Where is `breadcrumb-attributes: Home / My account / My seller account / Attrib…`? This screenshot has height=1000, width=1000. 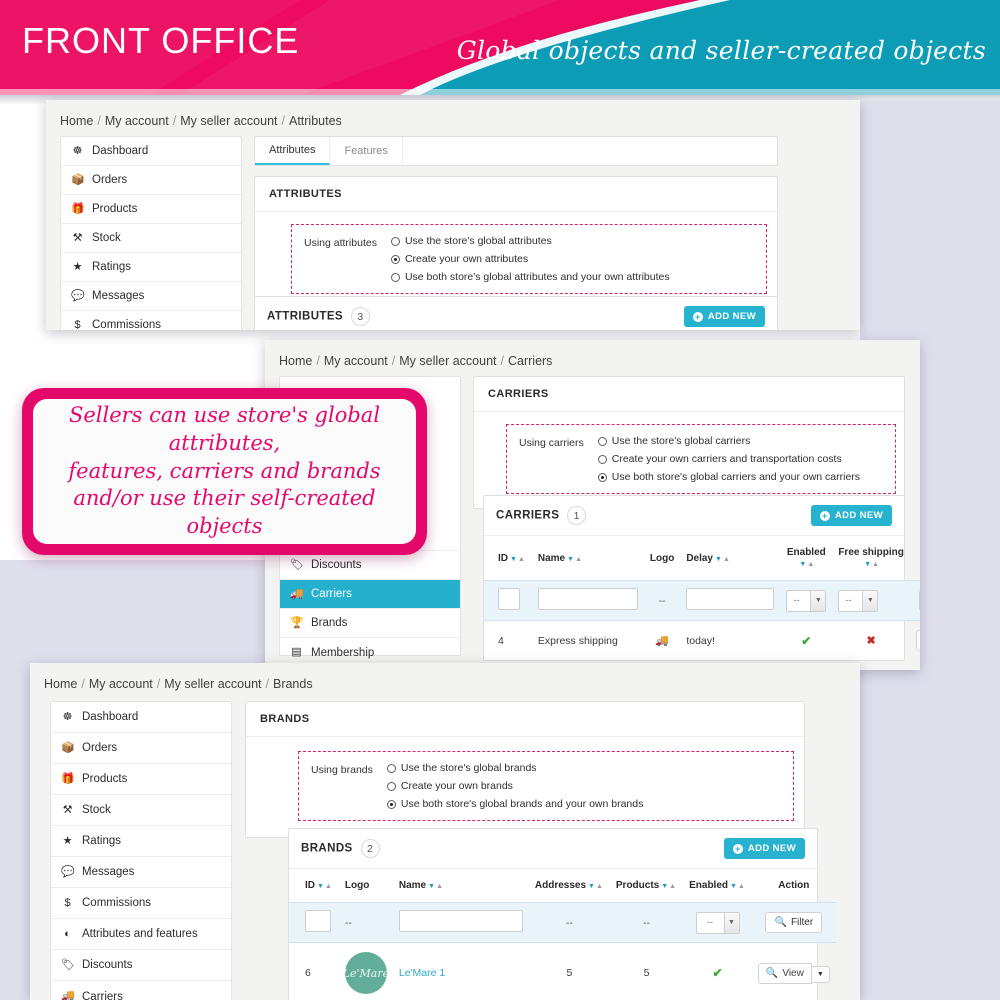
breadcrumb-attributes: Home / My account / My seller account / Attrib… is located at coordinates (201, 121).